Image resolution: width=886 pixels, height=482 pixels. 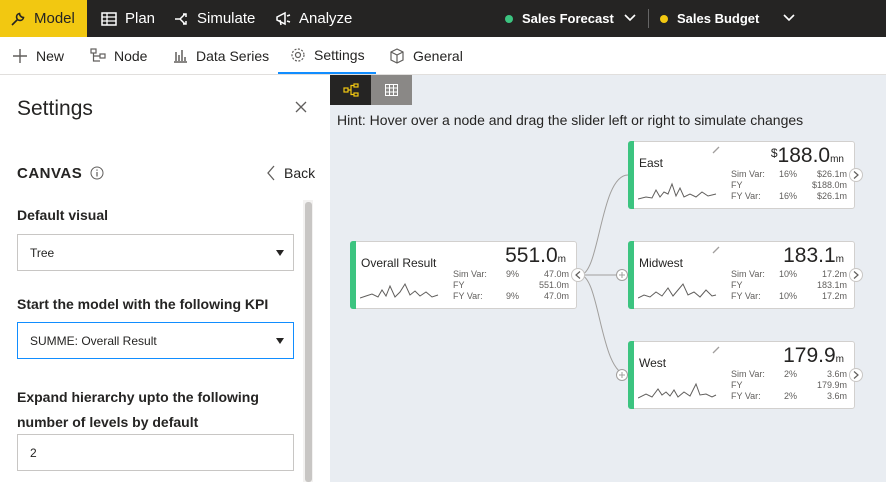 I want to click on scenario-label: Sales Forecast, so click(x=568, y=18).